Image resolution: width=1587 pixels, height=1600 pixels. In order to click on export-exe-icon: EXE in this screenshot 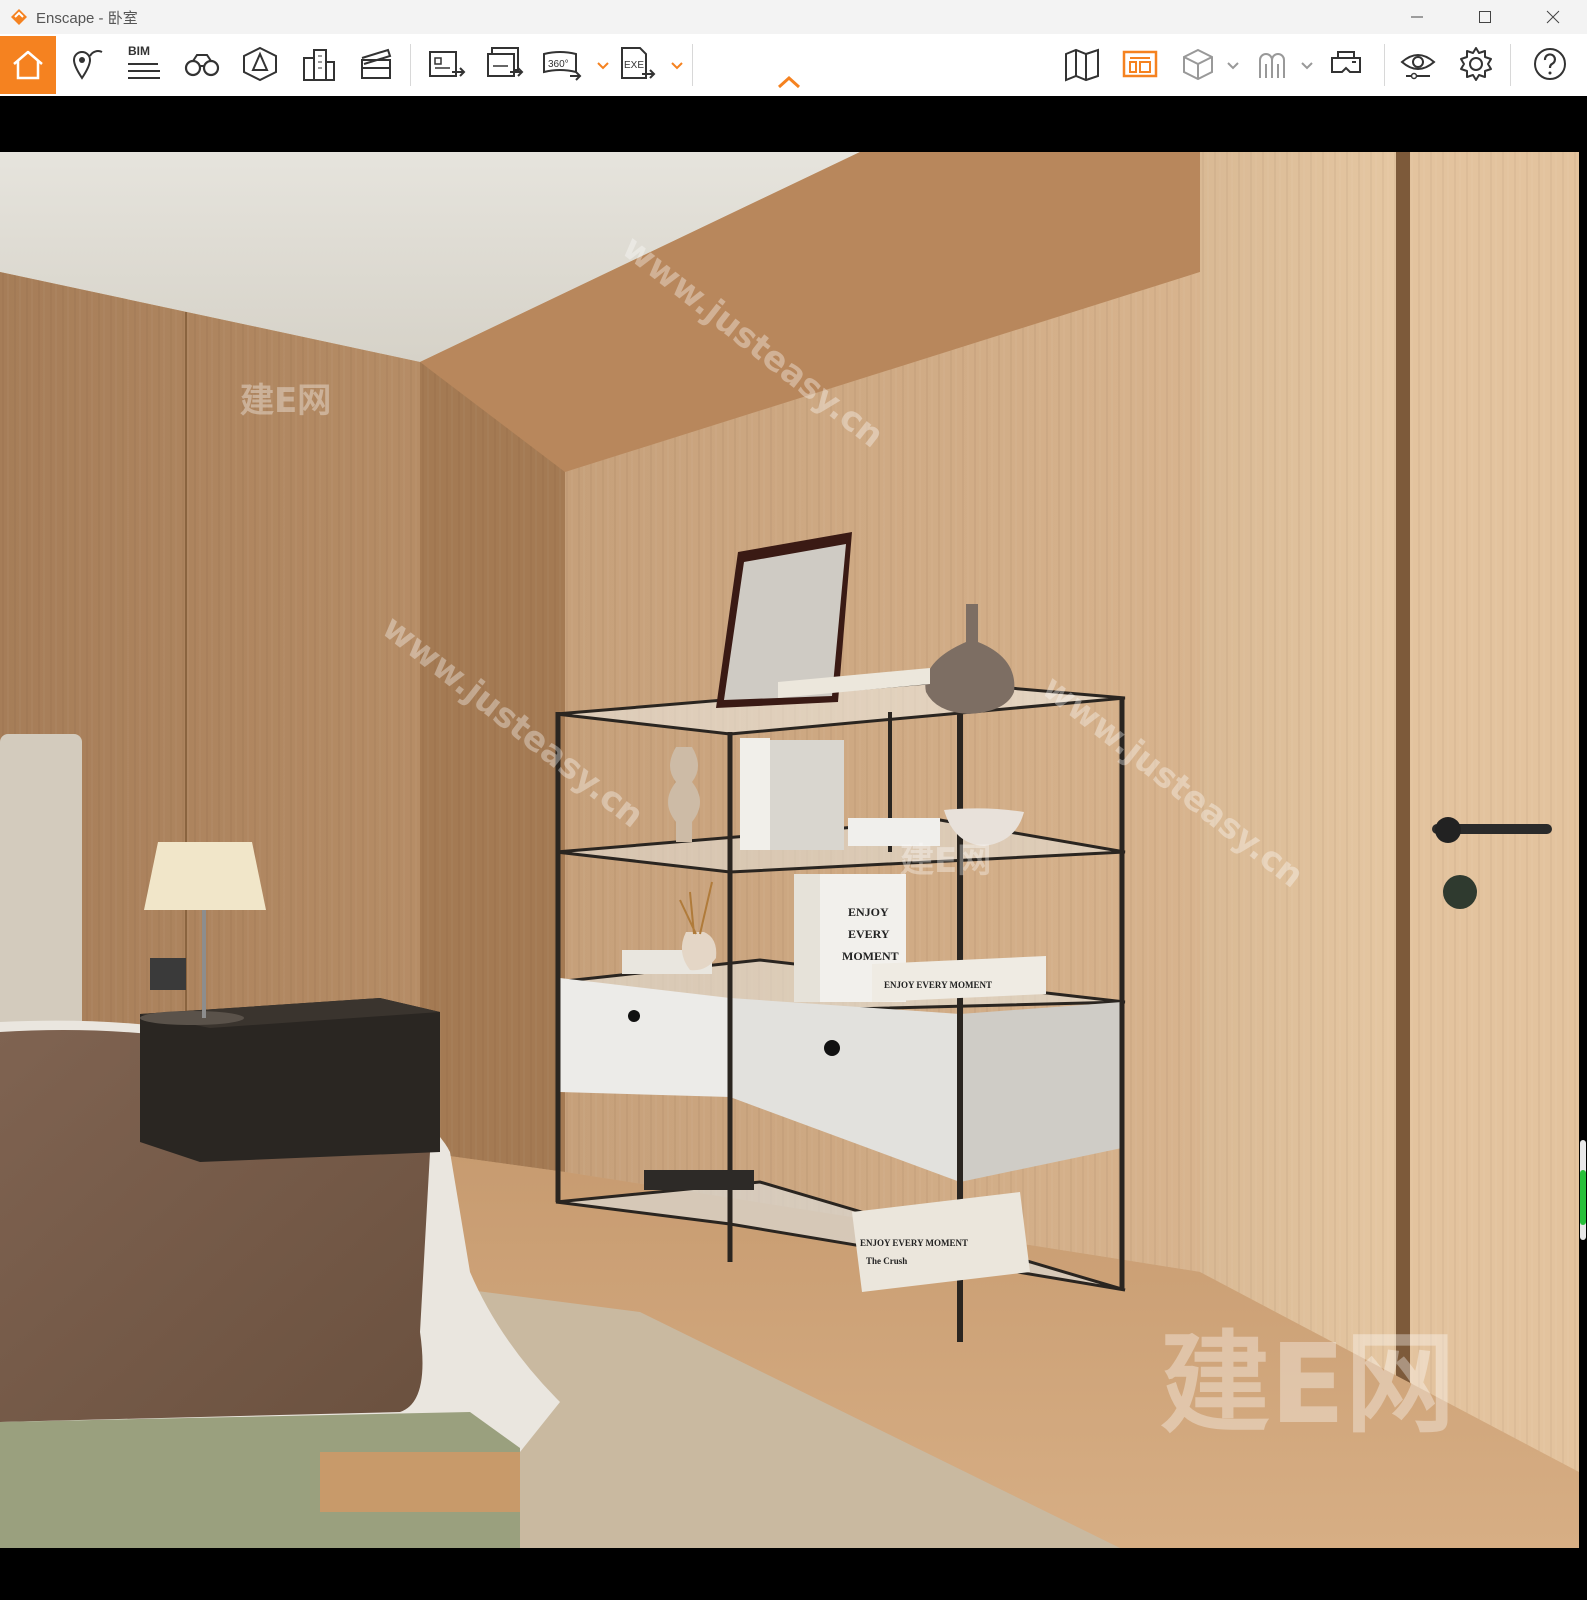, I will do `click(638, 63)`.